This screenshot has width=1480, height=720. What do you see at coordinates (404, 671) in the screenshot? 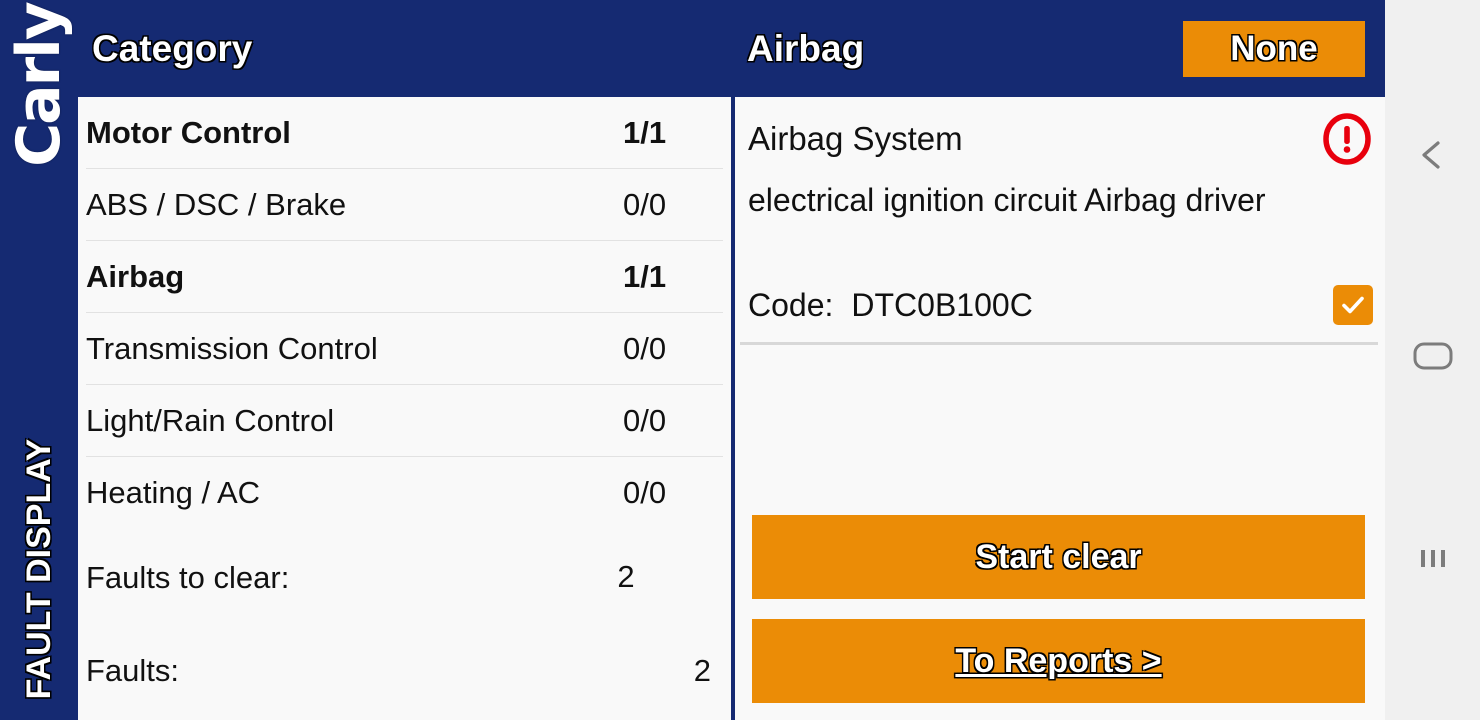
I see `faults-row: Faults: 2` at bounding box center [404, 671].